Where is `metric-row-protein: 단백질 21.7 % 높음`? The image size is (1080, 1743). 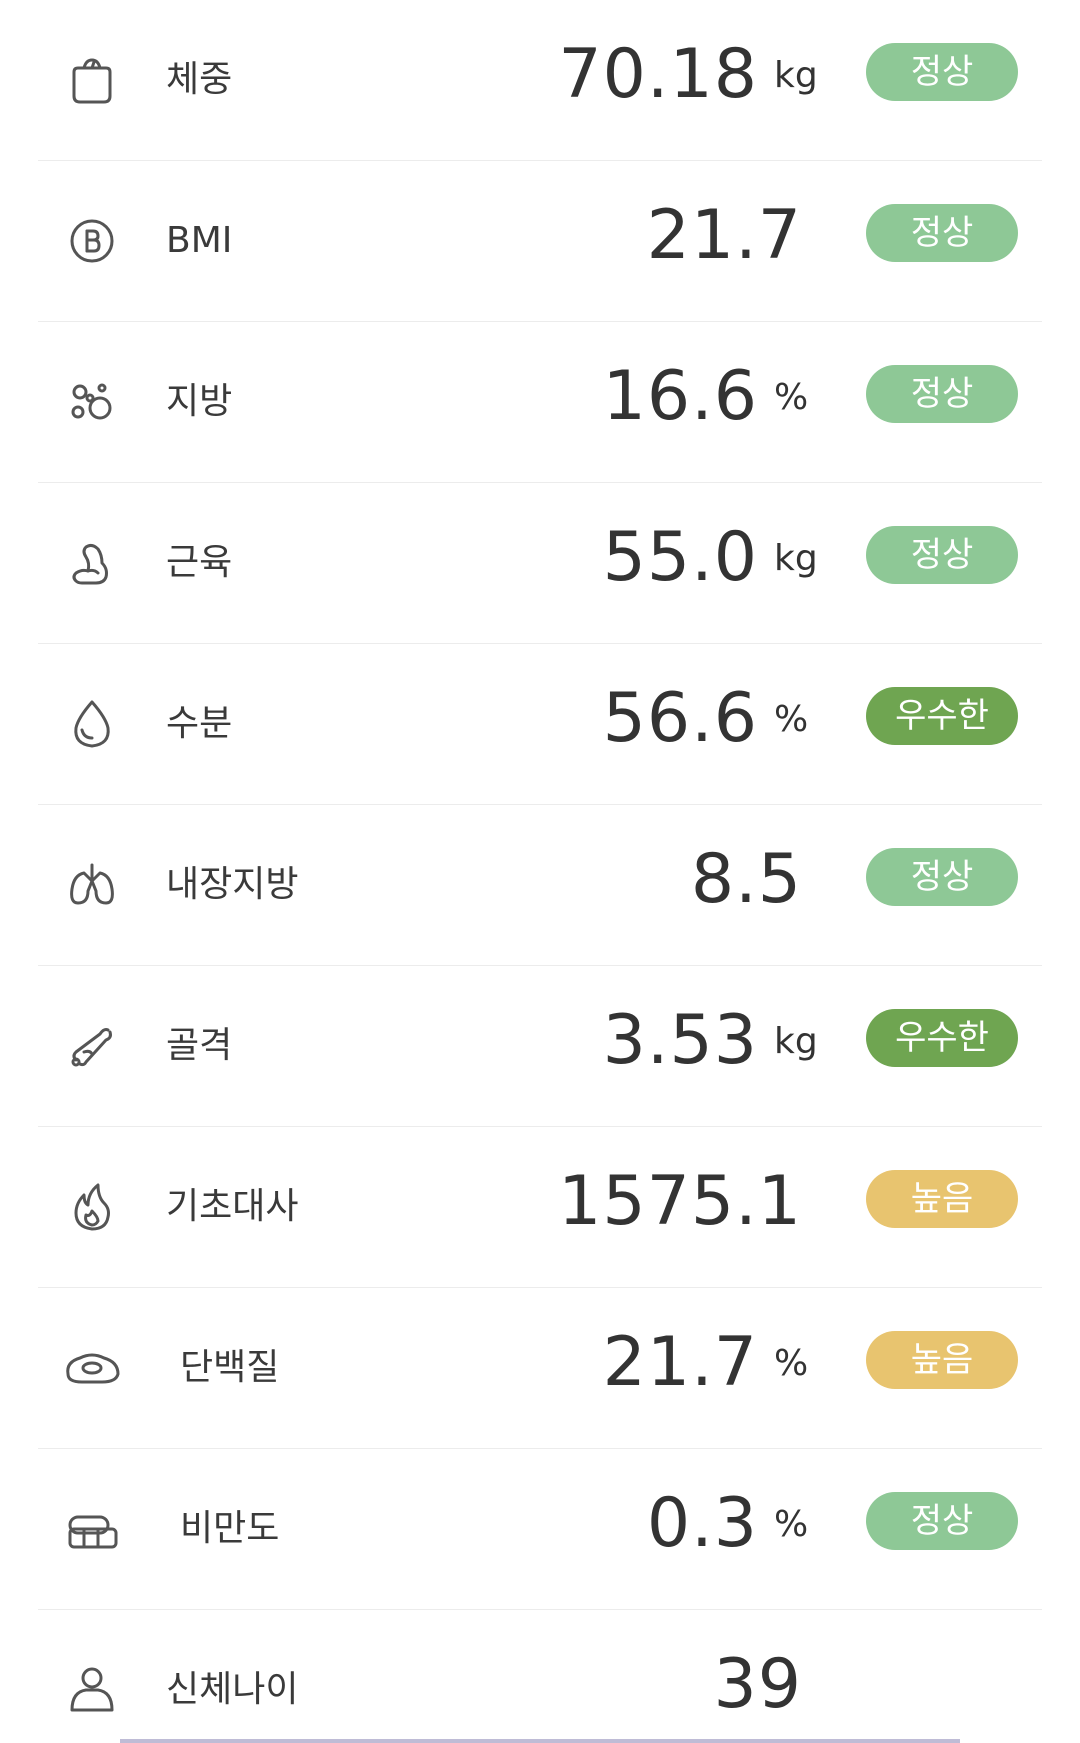 metric-row-protein: 단백질 21.7 % 높음 is located at coordinates (540, 1368).